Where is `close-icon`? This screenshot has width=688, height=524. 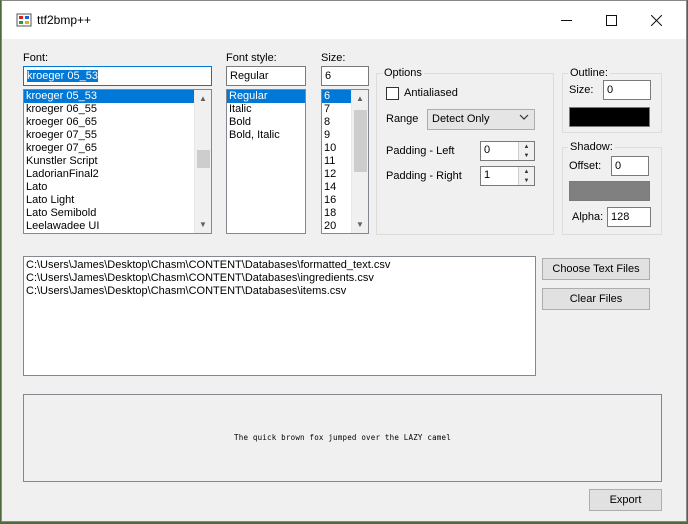
close-icon is located at coordinates (656, 20).